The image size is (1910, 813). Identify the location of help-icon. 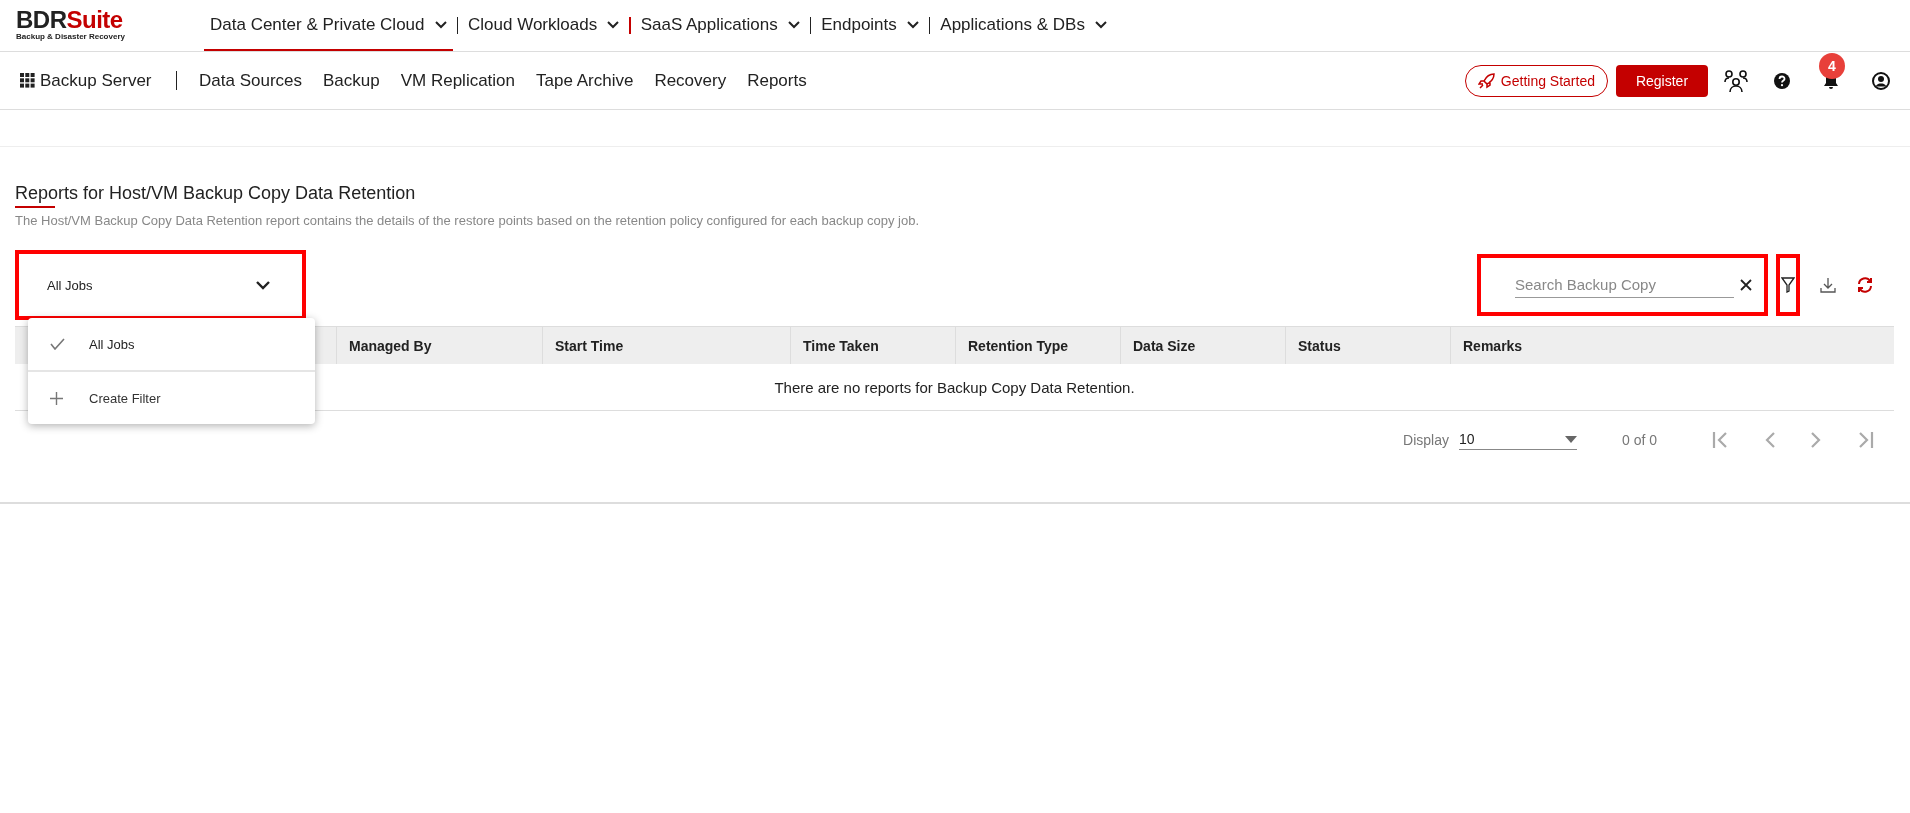
(1782, 80).